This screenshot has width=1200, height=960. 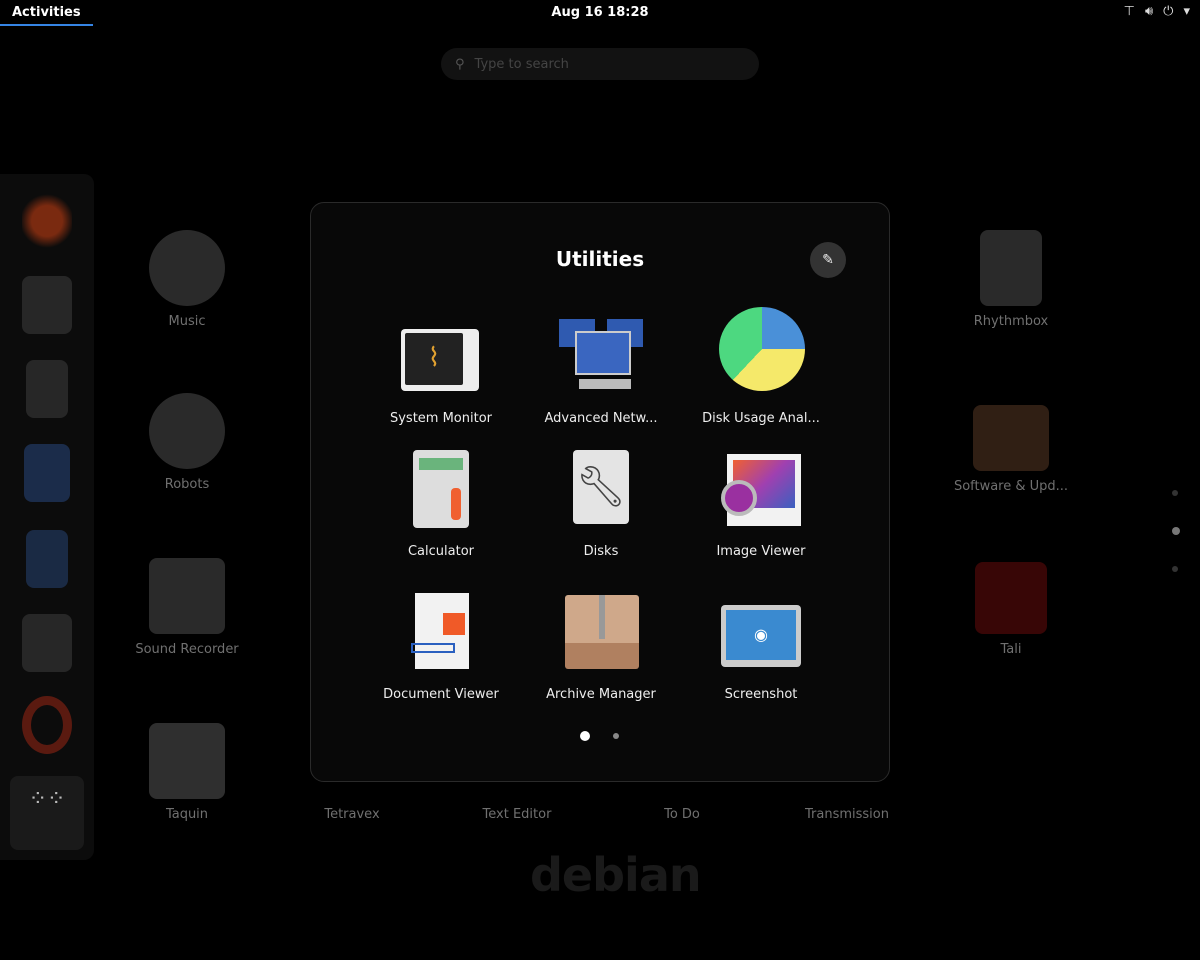 I want to click on app-screenshot: ◉ Screenshot, so click(x=761, y=647).